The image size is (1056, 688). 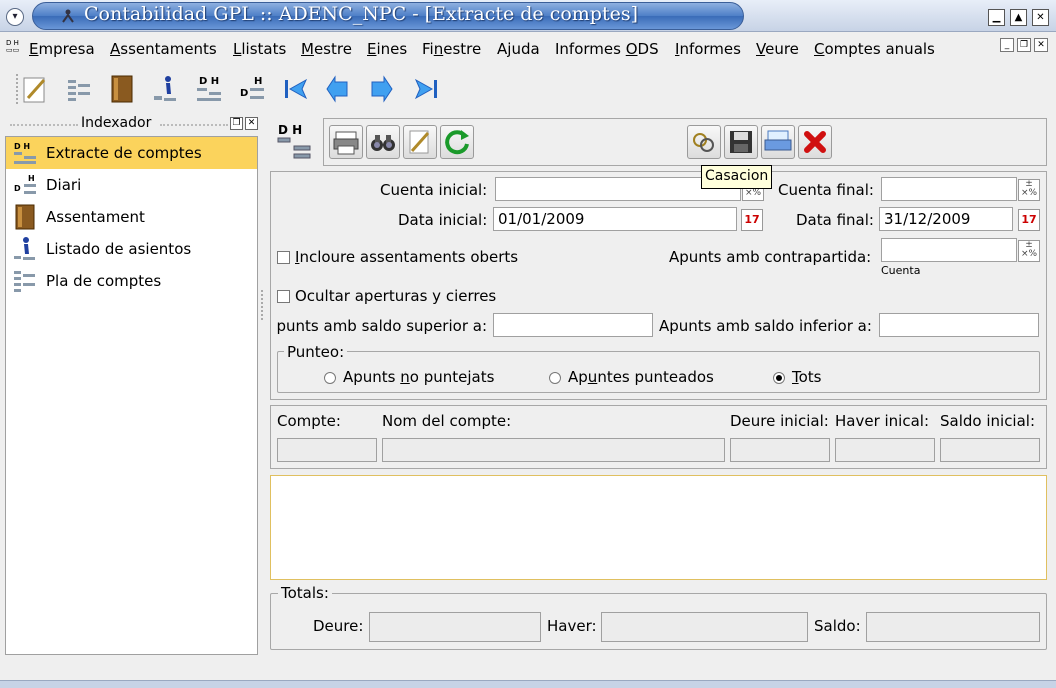 What do you see at coordinates (777, 49) in the screenshot?
I see `menu-item: Veure` at bounding box center [777, 49].